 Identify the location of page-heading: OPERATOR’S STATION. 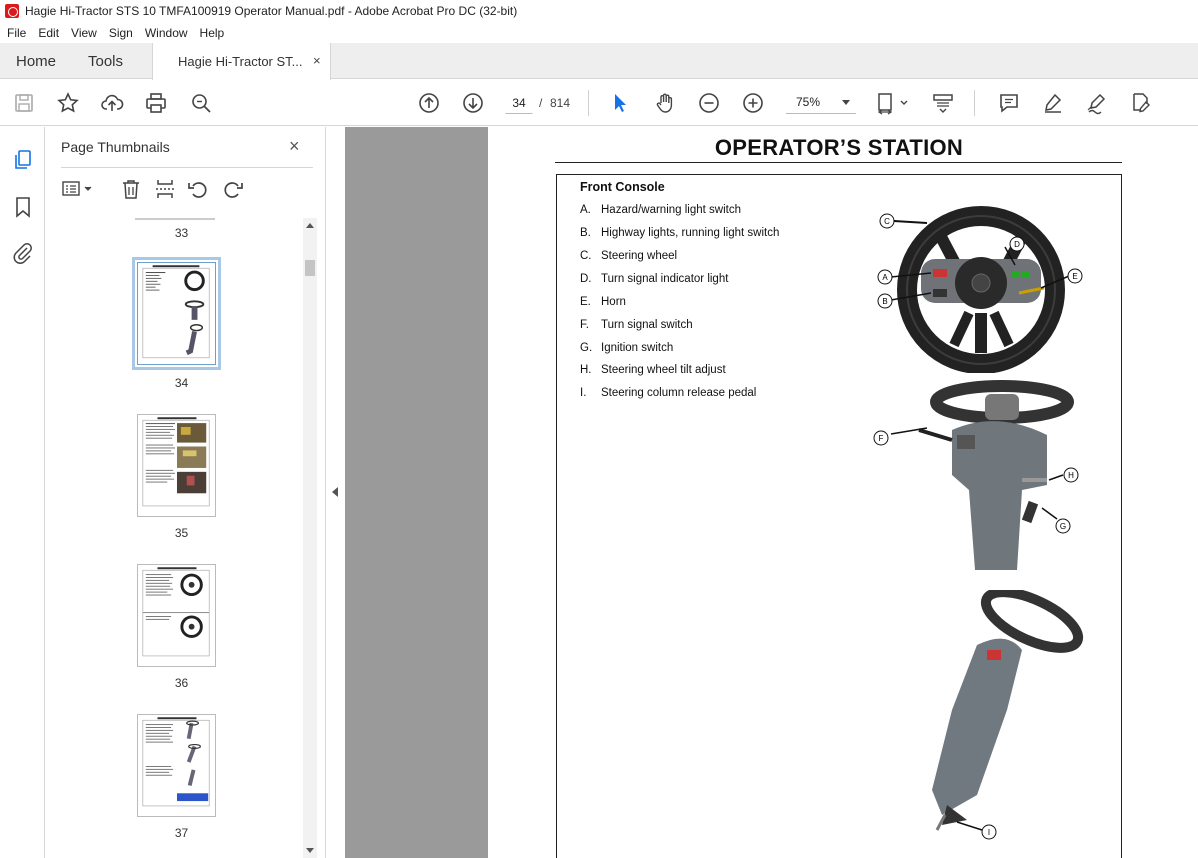
(839, 147).